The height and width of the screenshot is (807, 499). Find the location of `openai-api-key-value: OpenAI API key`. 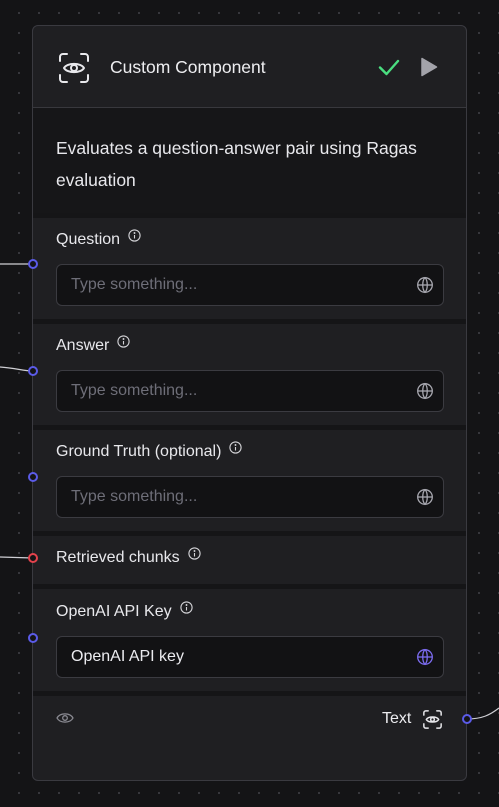

openai-api-key-value: OpenAI API key is located at coordinates (127, 656).